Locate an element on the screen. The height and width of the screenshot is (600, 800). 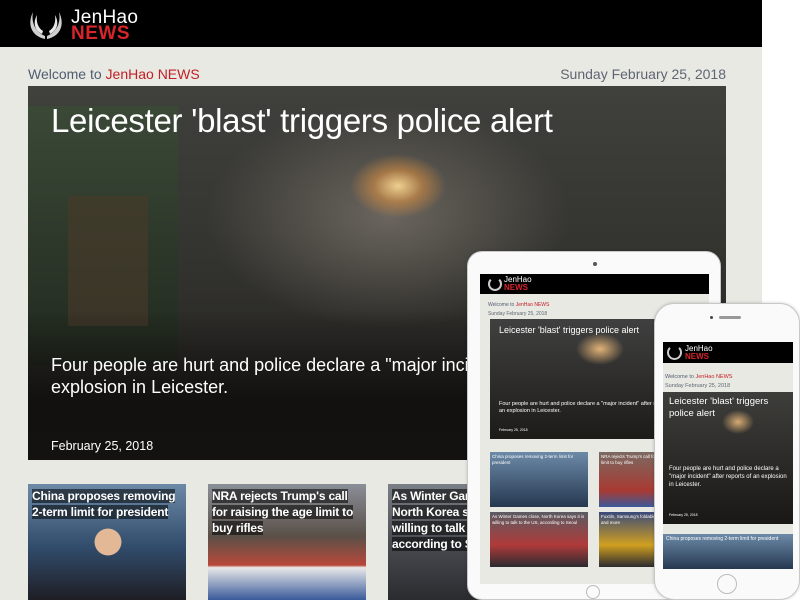
site-logo: JenHao NEWS is located at coordinates (90, 25).